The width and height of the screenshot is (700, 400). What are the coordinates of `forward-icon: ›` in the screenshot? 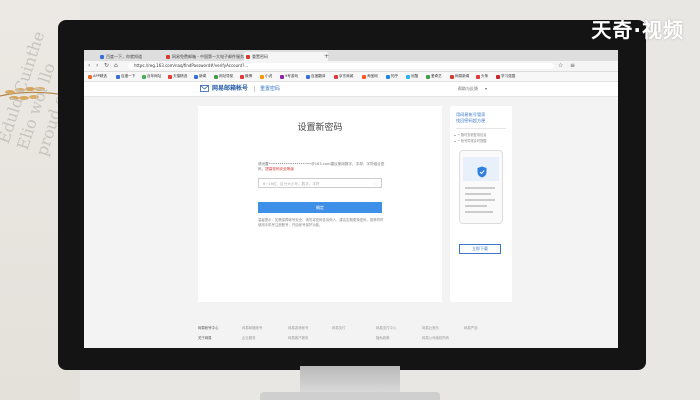 It's located at (97, 66).